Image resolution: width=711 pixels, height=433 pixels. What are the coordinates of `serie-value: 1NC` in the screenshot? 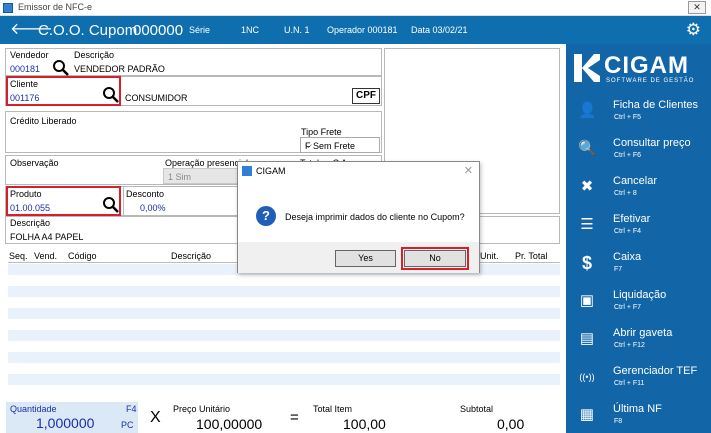 It's located at (250, 30).